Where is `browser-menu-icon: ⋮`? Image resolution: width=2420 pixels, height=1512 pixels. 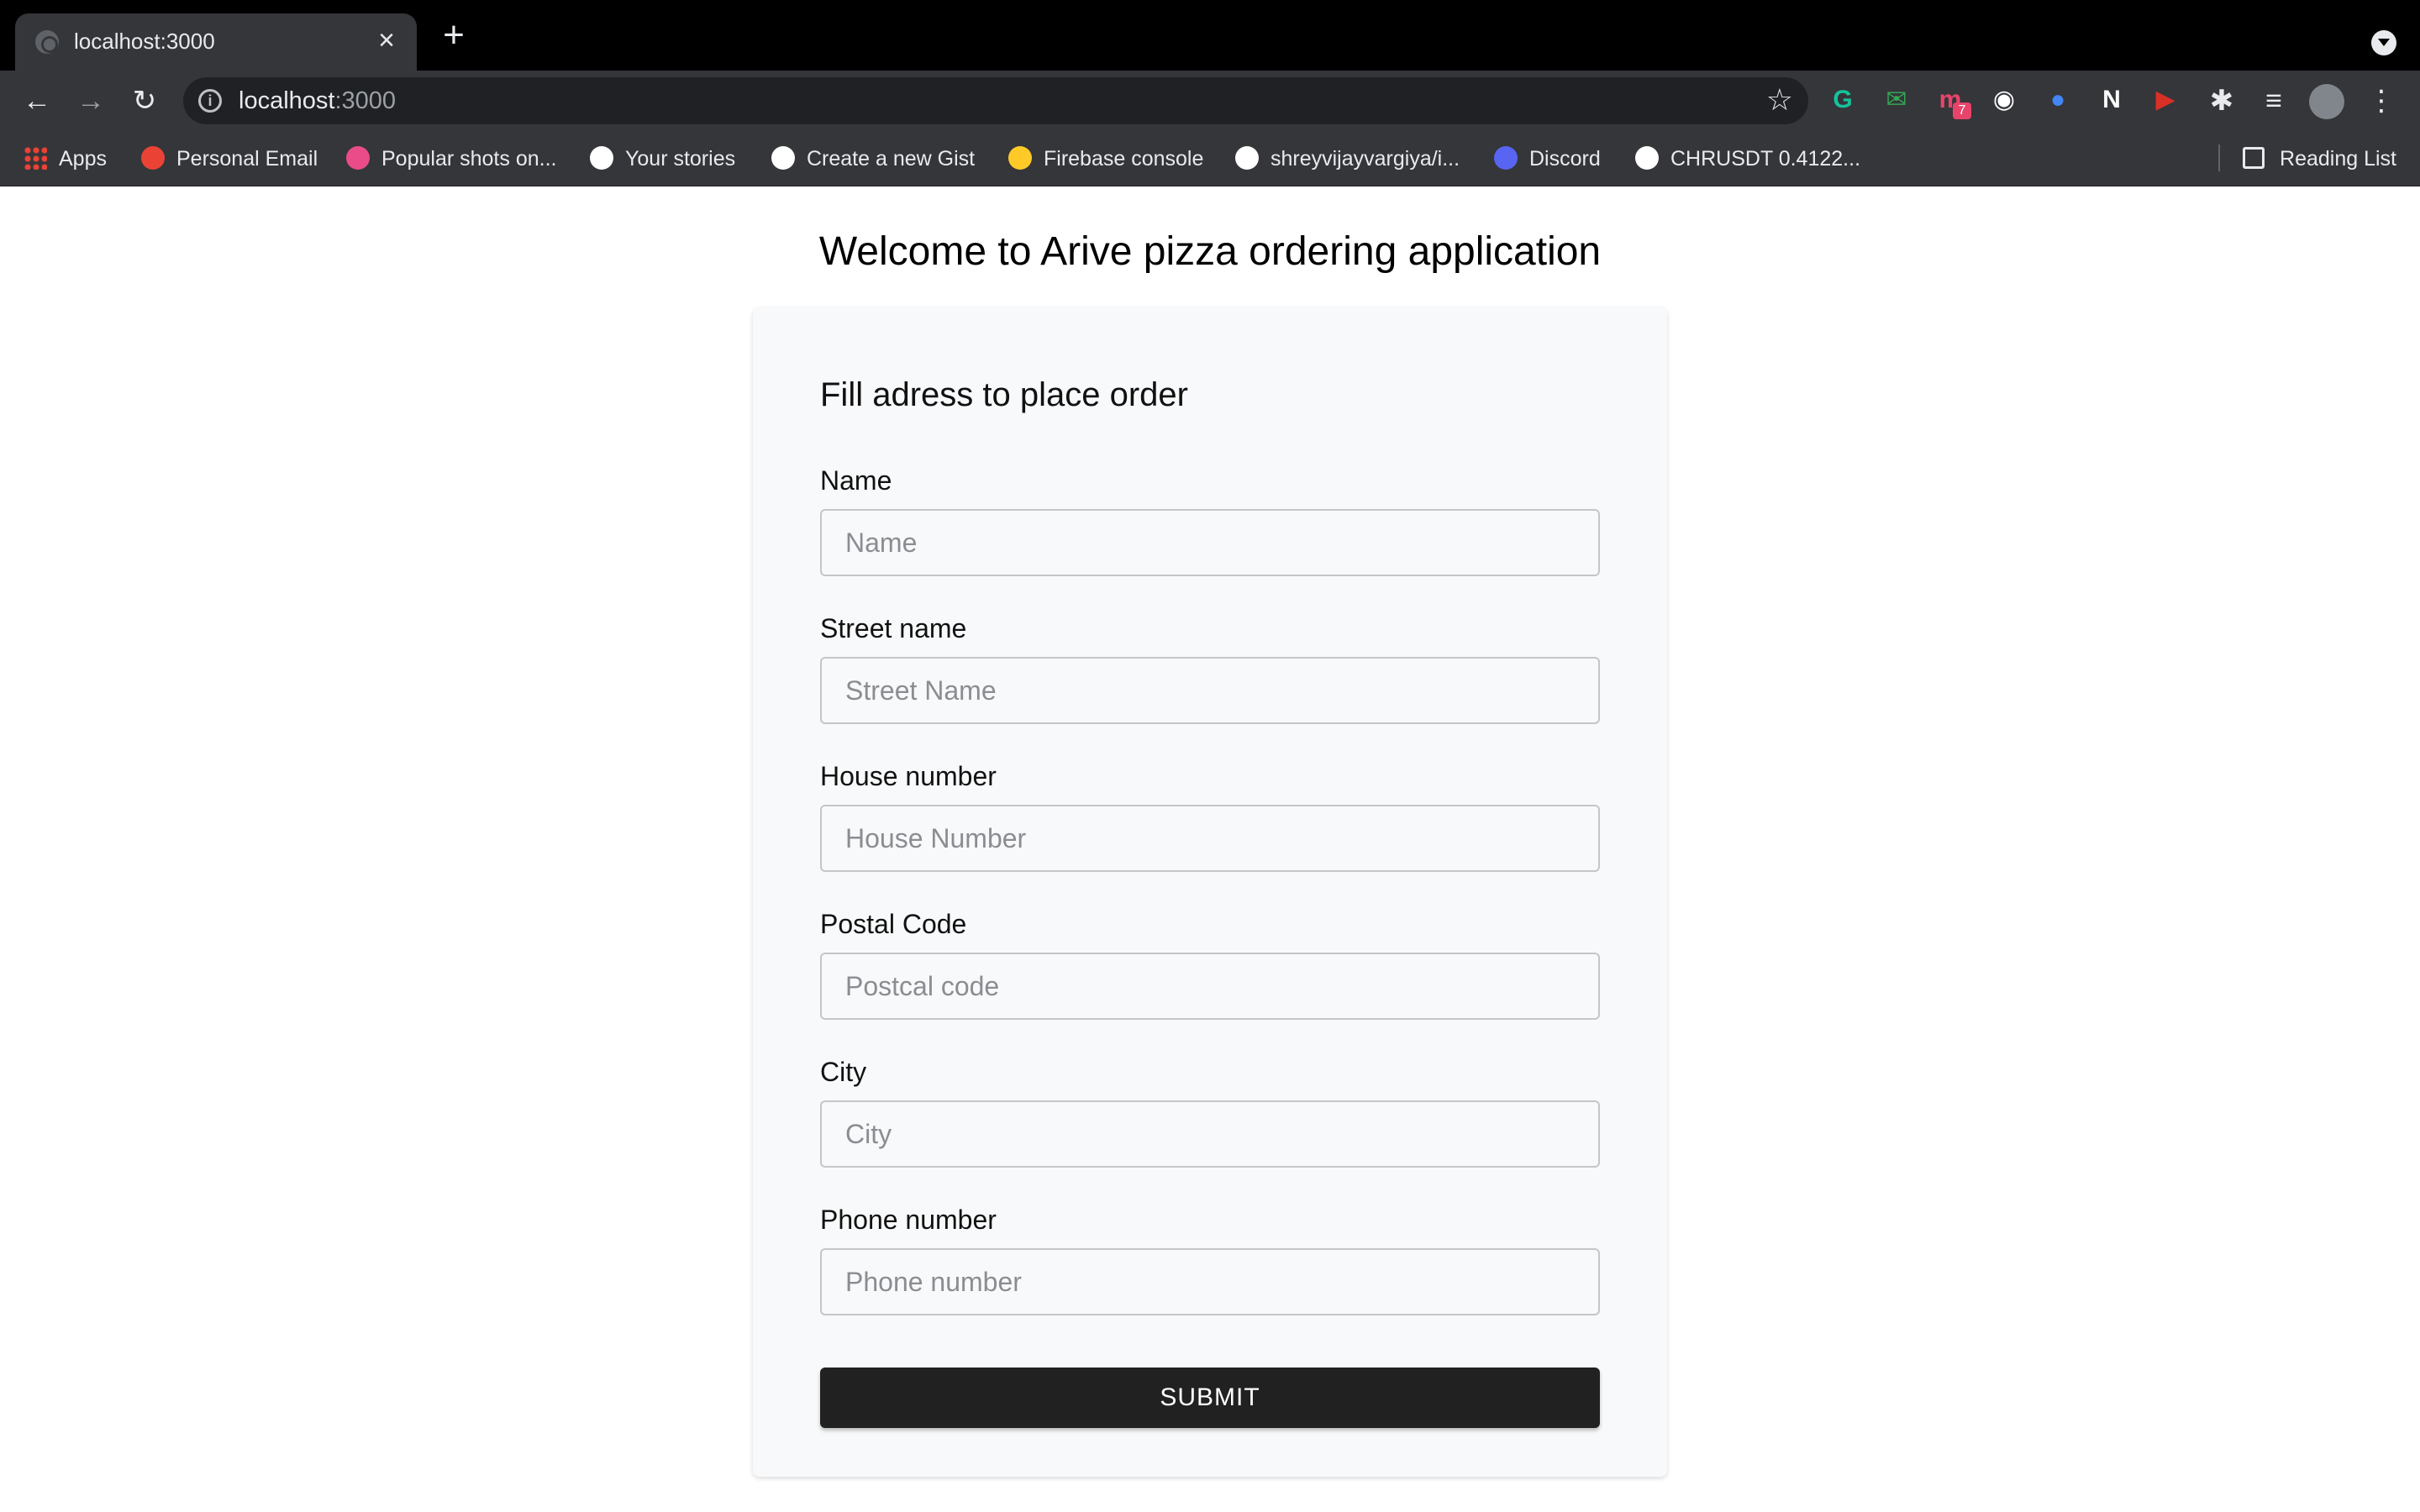
browser-menu-icon: ⋮ is located at coordinates (2382, 100).